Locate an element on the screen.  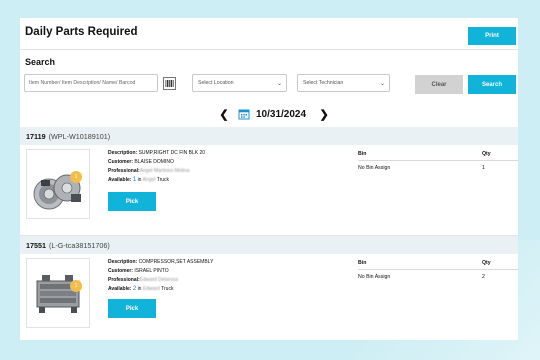
technician-select-value: Select Technician is located at coordinates (323, 83).